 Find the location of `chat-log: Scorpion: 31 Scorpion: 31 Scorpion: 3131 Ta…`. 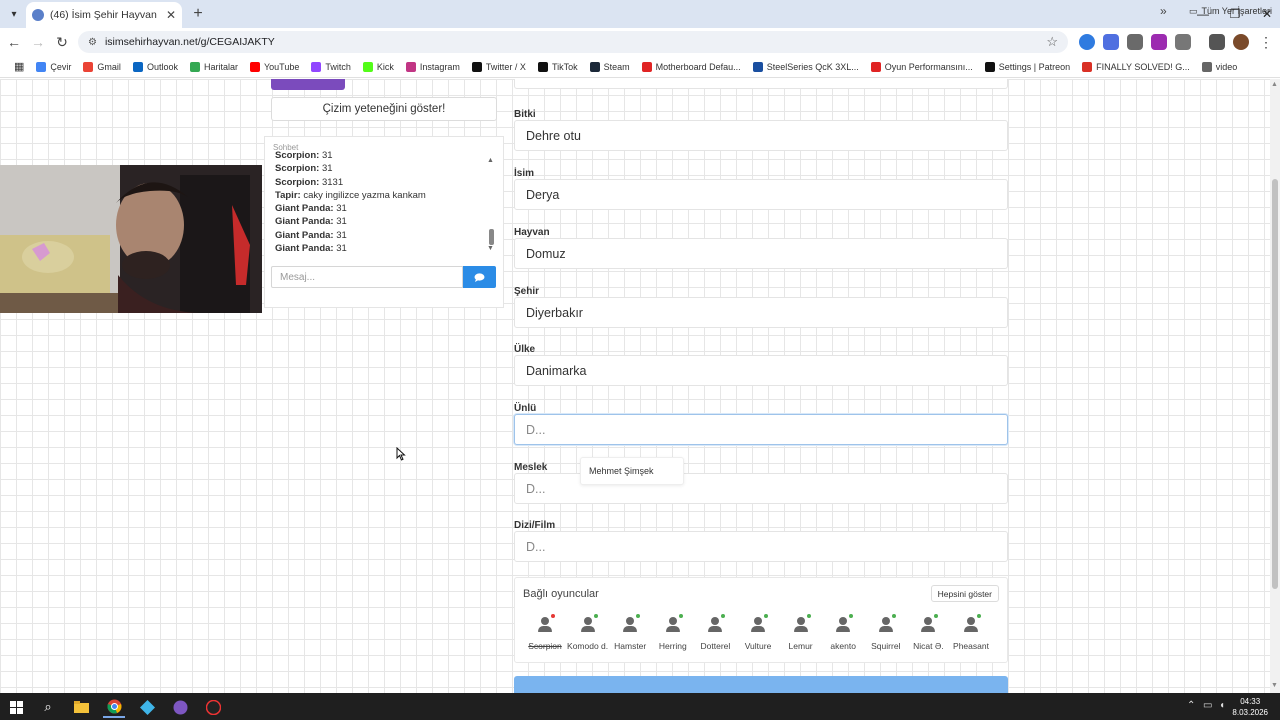

chat-log: Scorpion: 31 Scorpion: 31 Scorpion: 3131 Ta… is located at coordinates (380, 202).